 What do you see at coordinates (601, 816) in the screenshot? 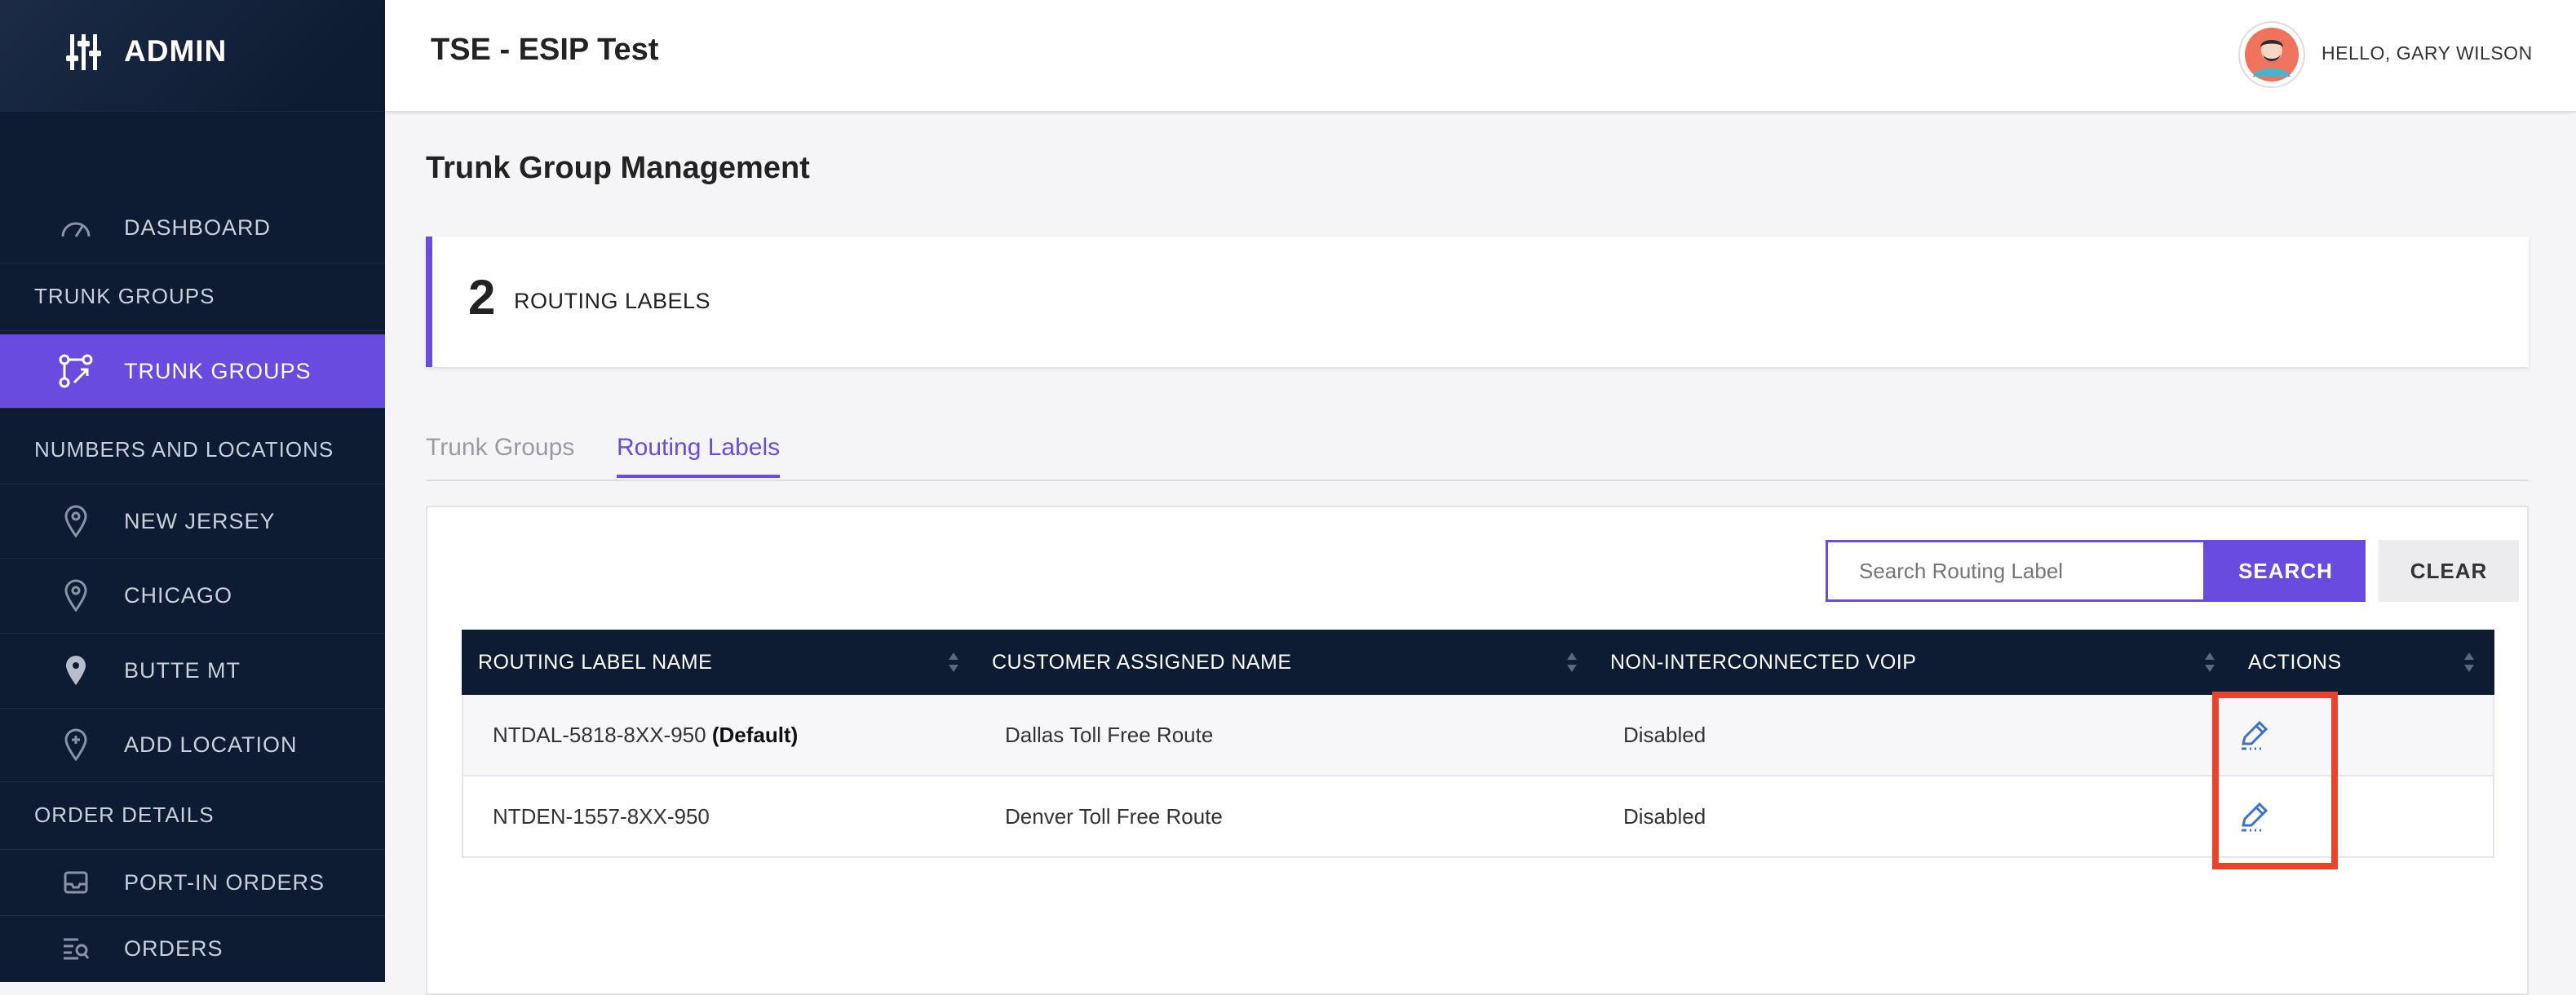
I see `routing-label-name: NTDEN-1557-8XX-950` at bounding box center [601, 816].